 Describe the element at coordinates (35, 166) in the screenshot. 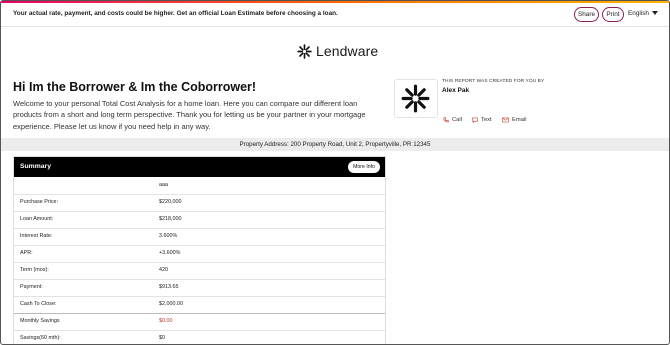

I see `summary-title: Summary` at that location.